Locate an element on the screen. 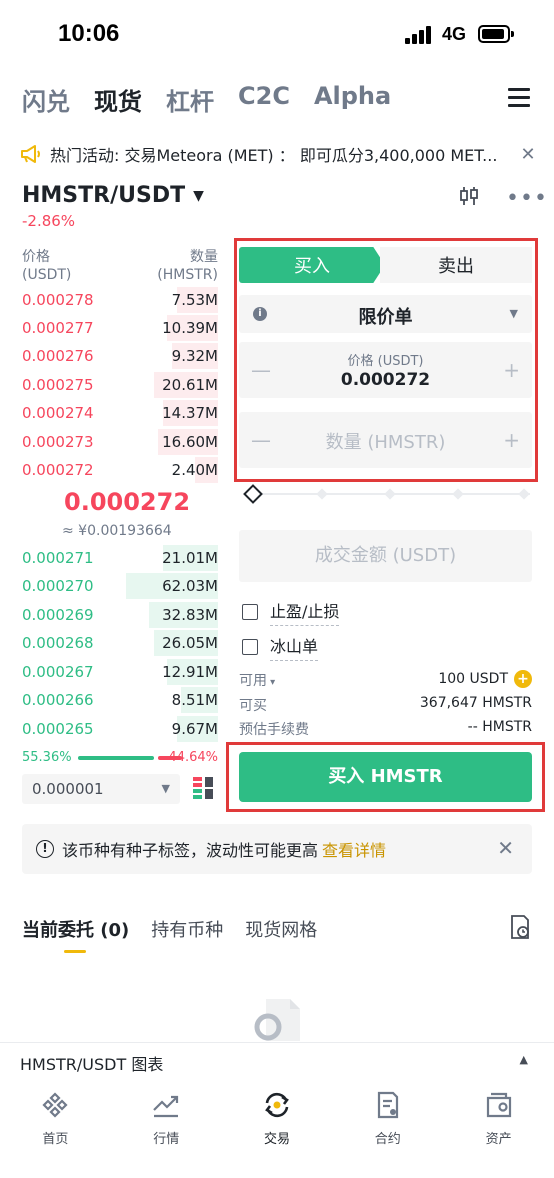 The width and height of the screenshot is (554, 1178). ask-row: 0.000273 16.60M is located at coordinates (120, 442).